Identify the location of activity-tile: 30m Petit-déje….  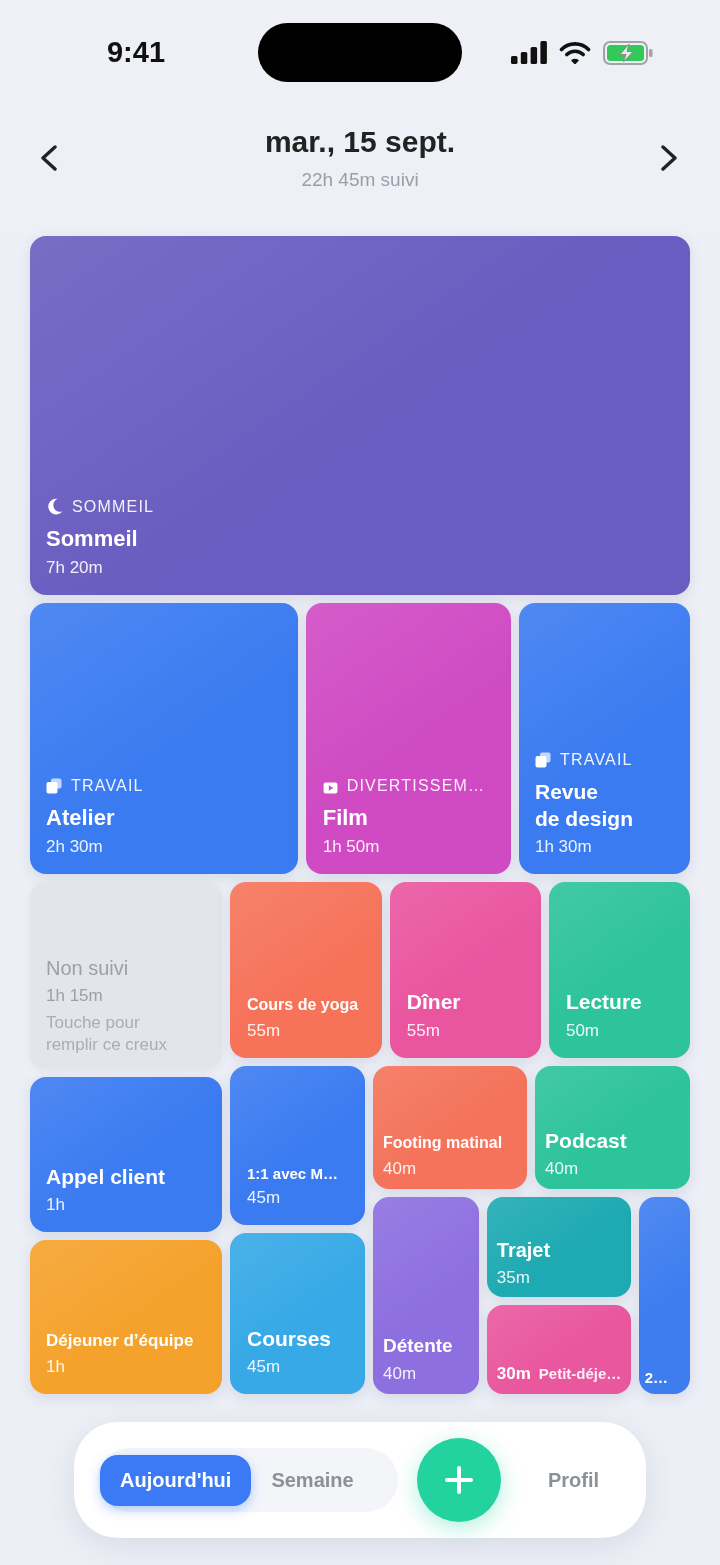
(558, 1349).